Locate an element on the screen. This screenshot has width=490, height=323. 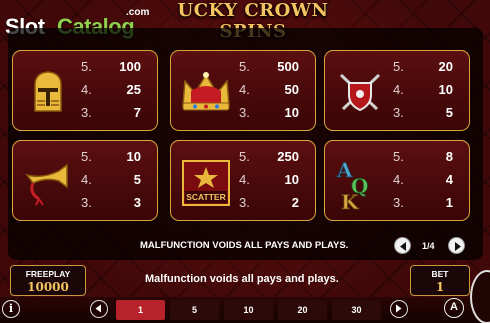
paytable-card-scatter: SCATTER 5. 250 4. 10 3. 2 is located at coordinates (243, 180).